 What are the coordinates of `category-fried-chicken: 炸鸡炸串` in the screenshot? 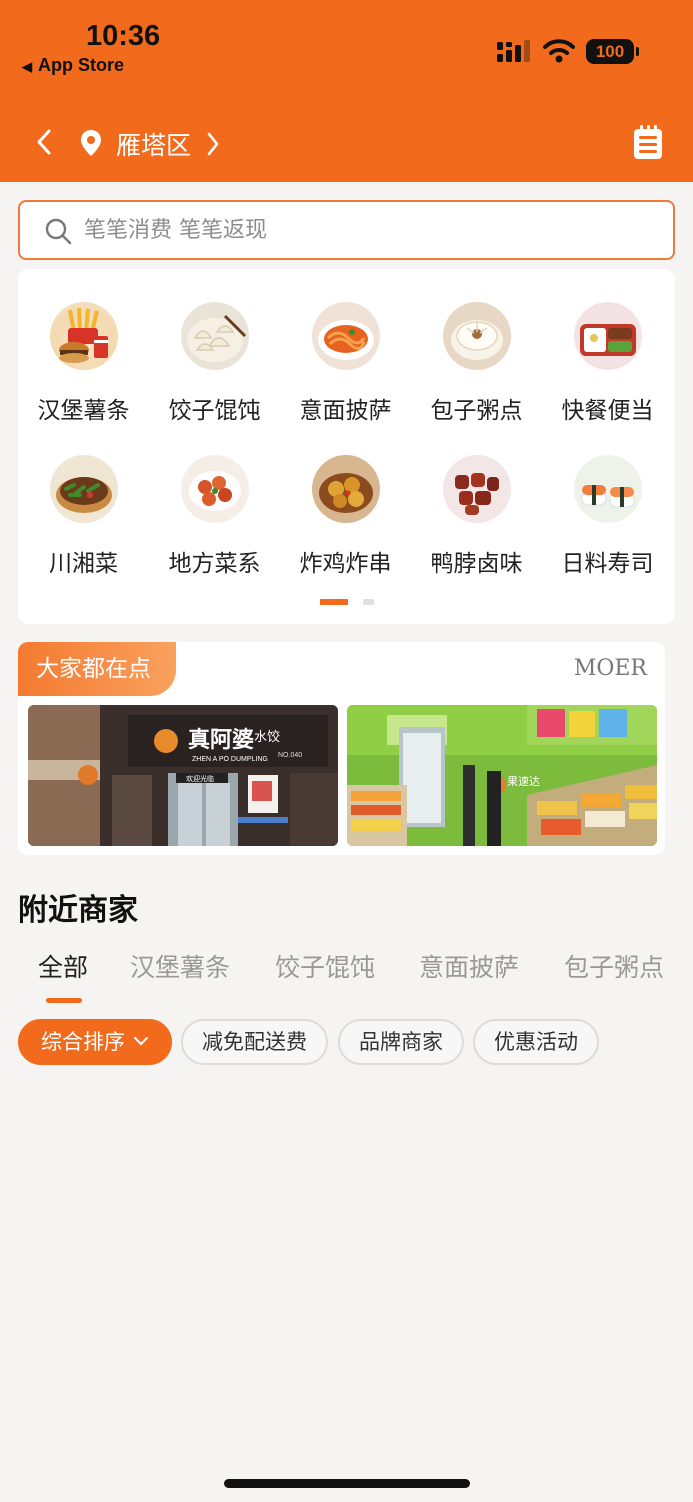 It's located at (345, 516).